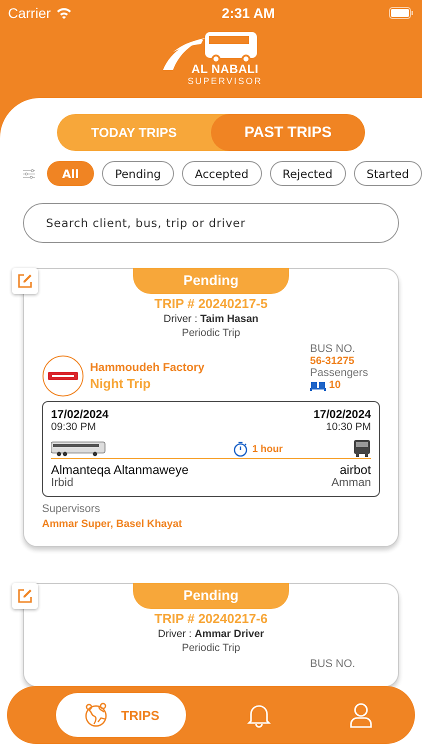 The image size is (422, 750). What do you see at coordinates (74, 427) in the screenshot?
I see `start-time: 09:30 PM` at bounding box center [74, 427].